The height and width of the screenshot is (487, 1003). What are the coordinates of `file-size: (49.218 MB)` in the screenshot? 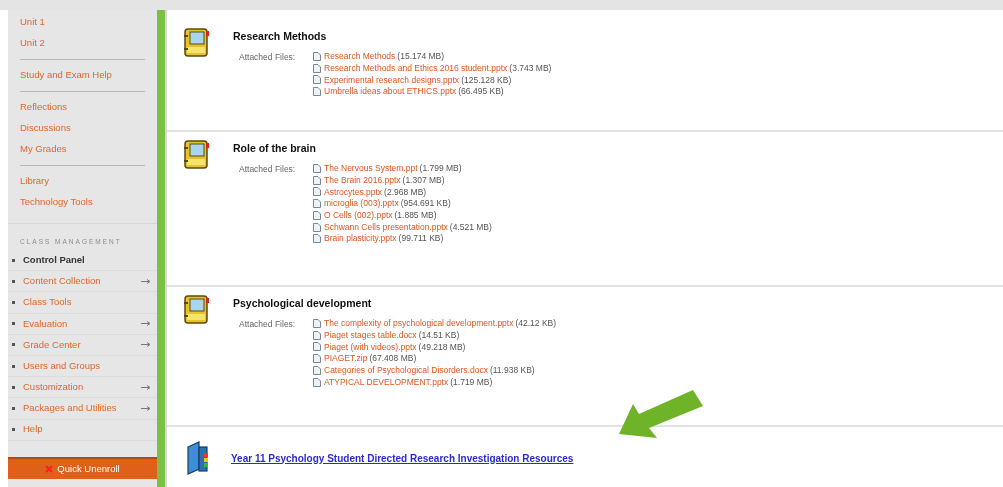 It's located at (442, 347).